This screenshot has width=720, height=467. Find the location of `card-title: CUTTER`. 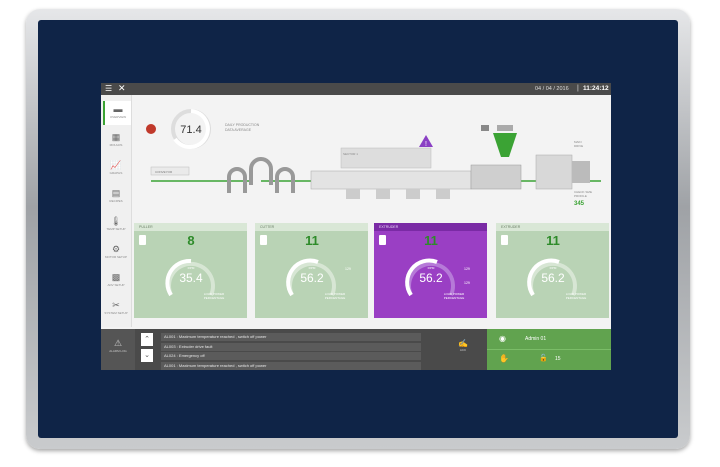

card-title: CUTTER is located at coordinates (311, 227).